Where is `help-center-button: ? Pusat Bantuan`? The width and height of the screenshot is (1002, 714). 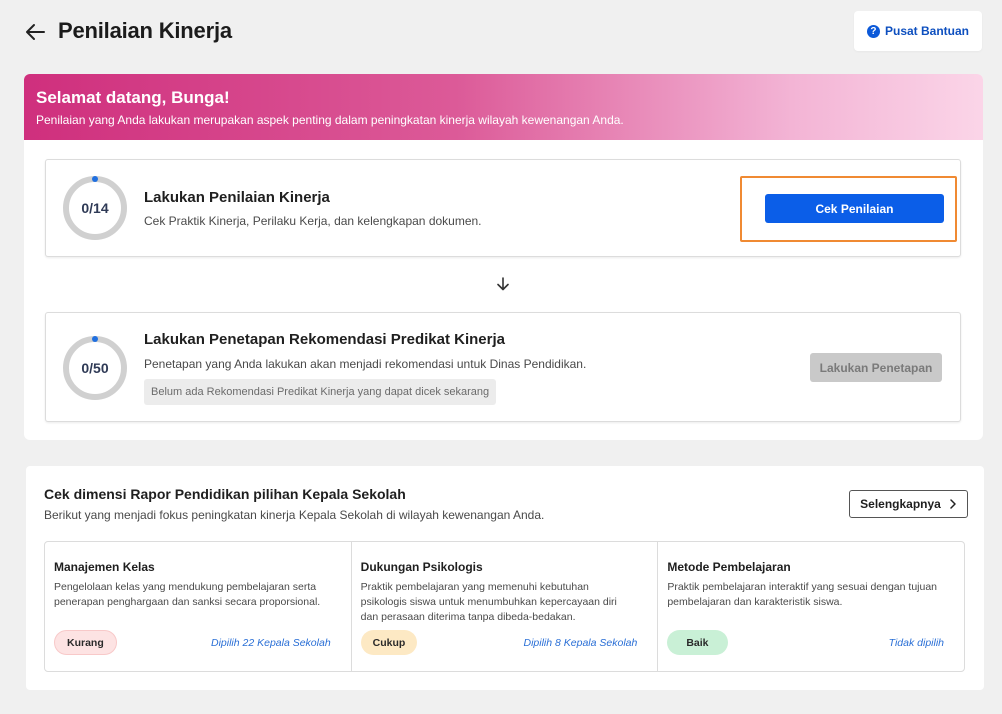 help-center-button: ? Pusat Bantuan is located at coordinates (918, 31).